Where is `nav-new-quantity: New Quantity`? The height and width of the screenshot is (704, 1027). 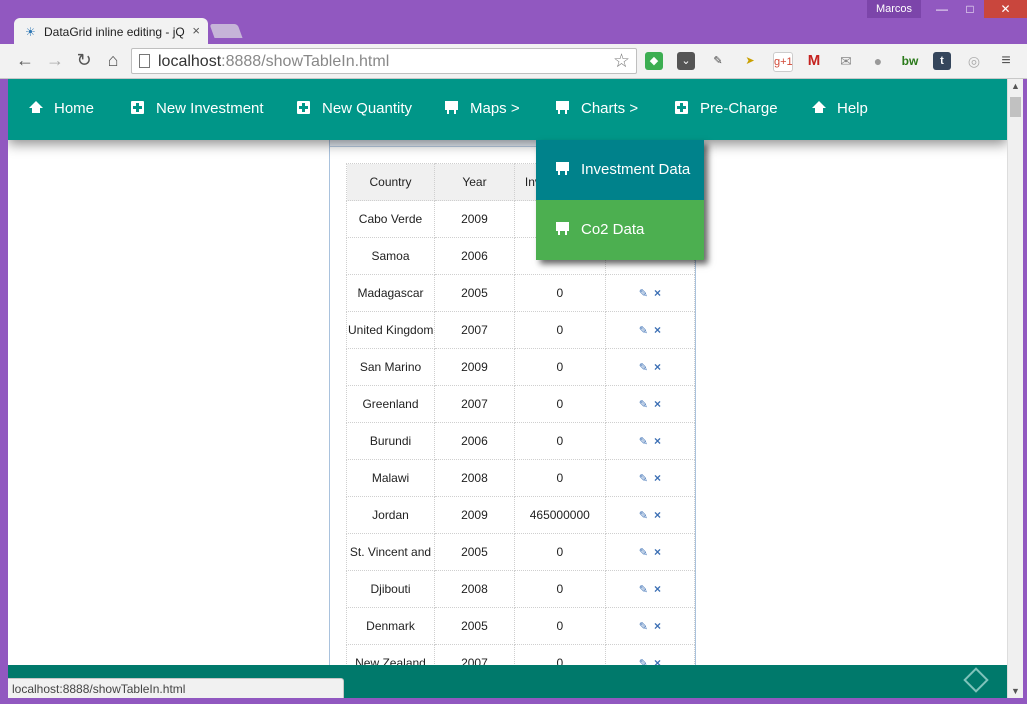 nav-new-quantity: New Quantity is located at coordinates (354, 108).